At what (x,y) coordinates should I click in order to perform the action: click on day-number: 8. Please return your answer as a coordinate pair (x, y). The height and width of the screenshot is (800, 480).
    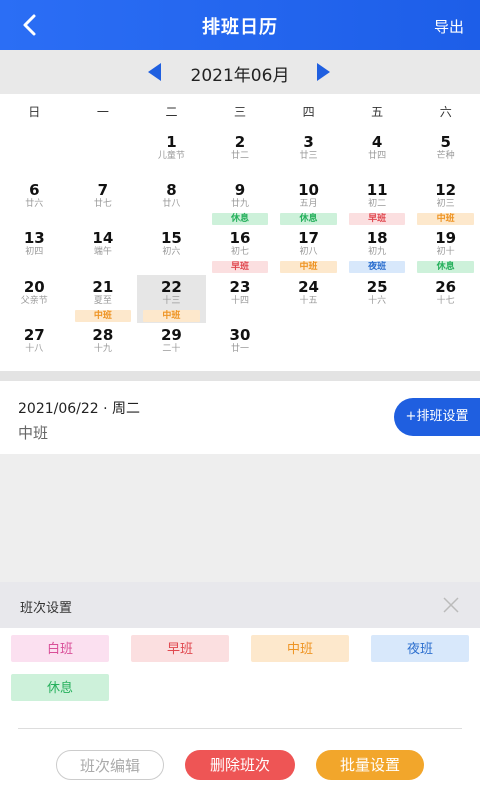
    Looking at the image, I should click on (171, 190).